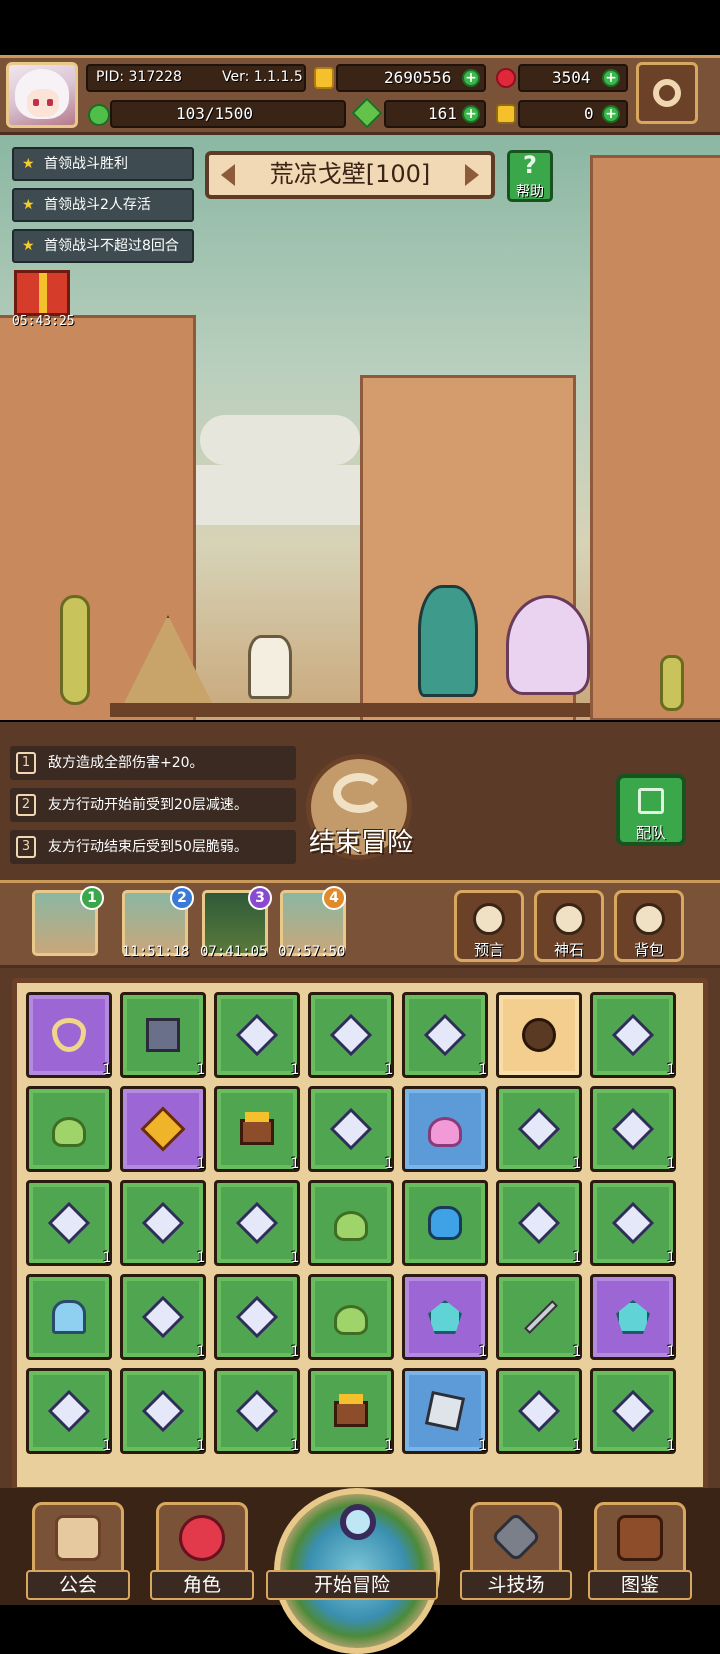 The height and width of the screenshot is (1654, 720). Describe the element at coordinates (78, 1538) in the screenshot. I see `guild-hall-icon` at that location.